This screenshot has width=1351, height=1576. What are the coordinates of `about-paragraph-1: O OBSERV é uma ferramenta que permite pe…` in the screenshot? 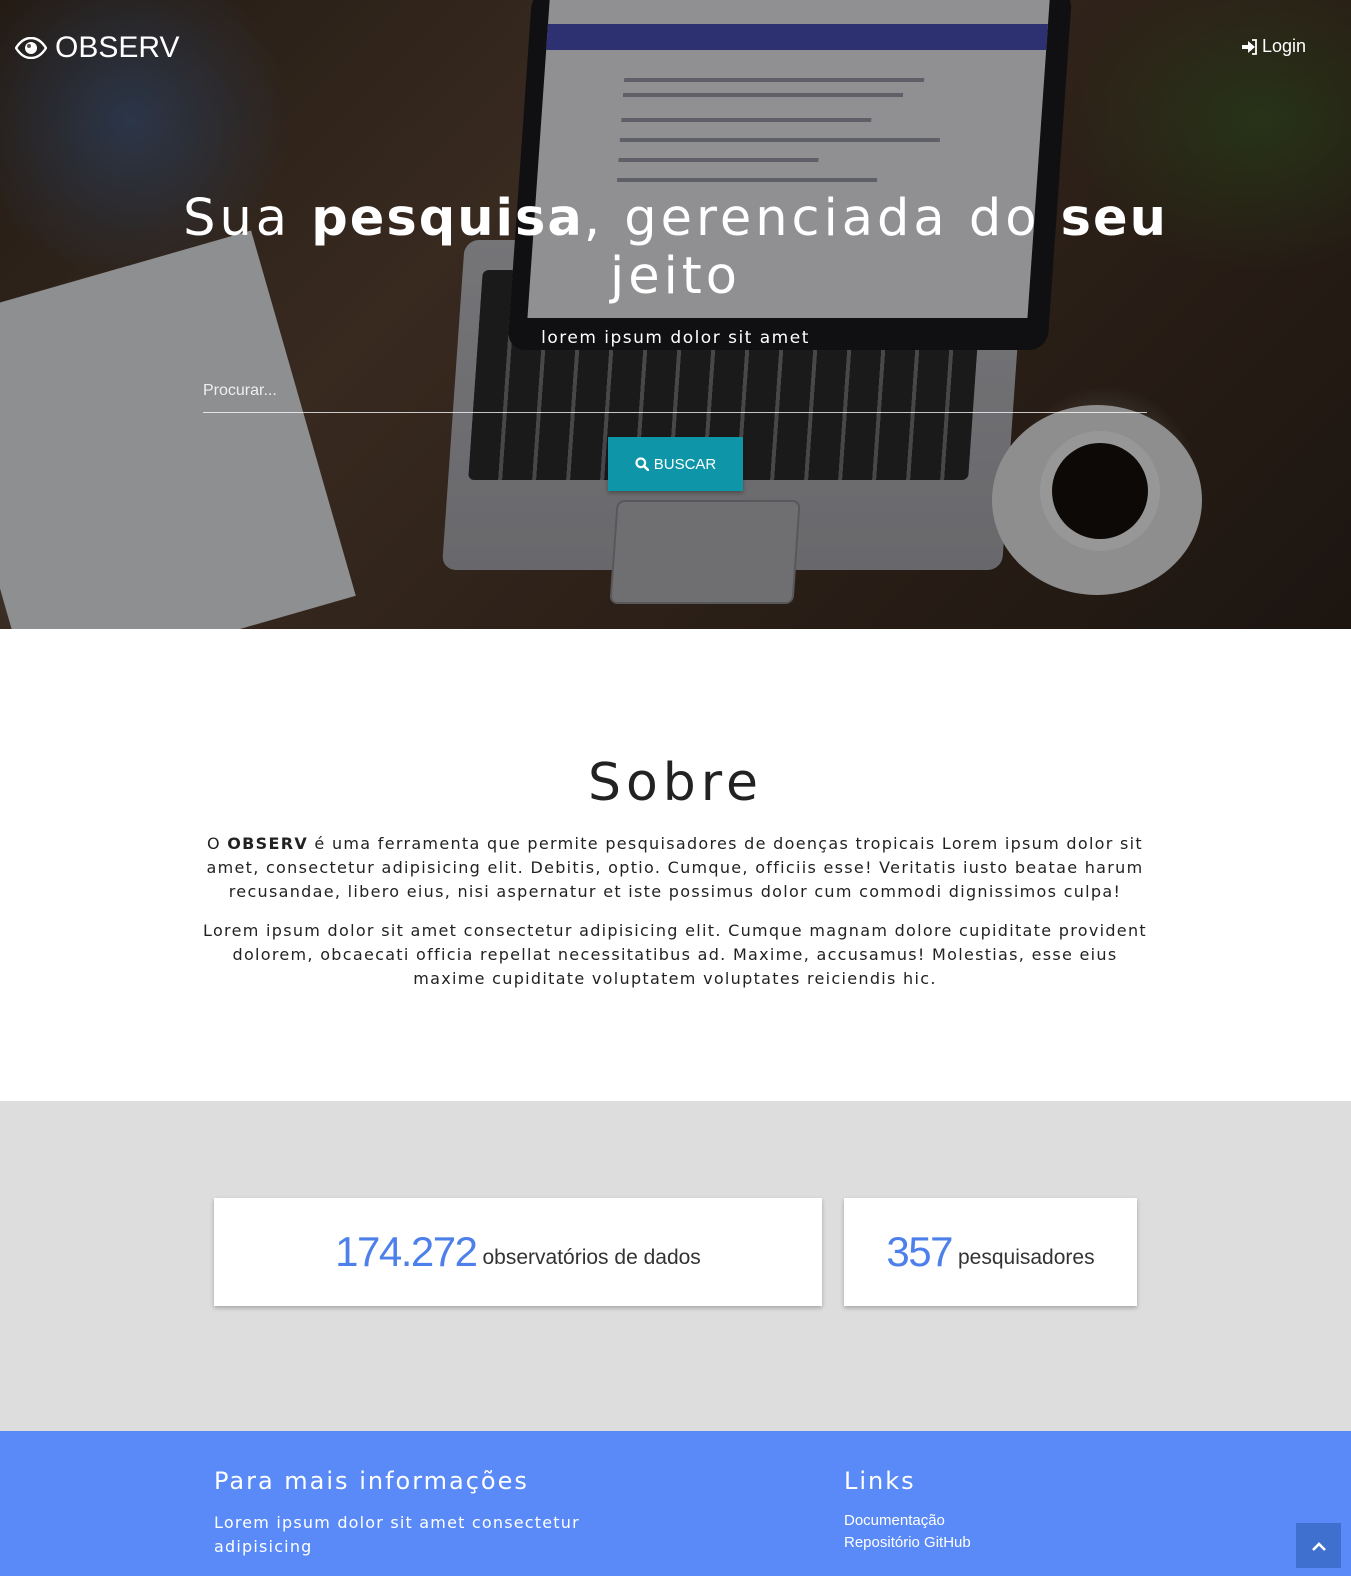 It's located at (675, 867).